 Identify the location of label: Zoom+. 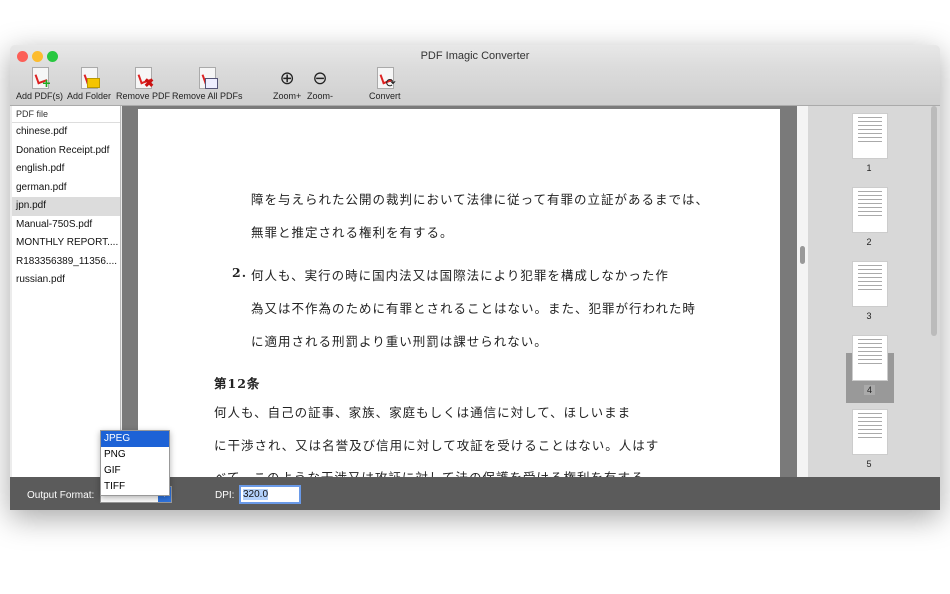
(287, 96).